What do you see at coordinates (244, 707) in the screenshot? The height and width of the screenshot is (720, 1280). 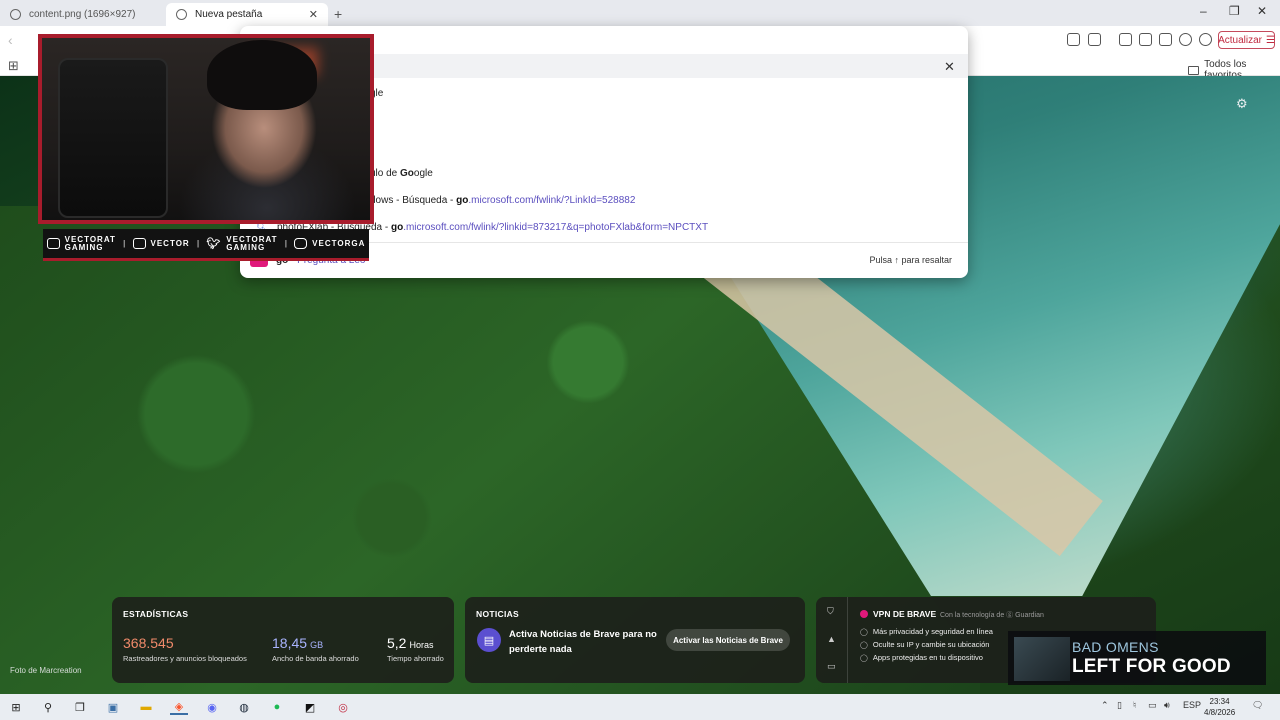 I see `steam-icon: ◍` at bounding box center [244, 707].